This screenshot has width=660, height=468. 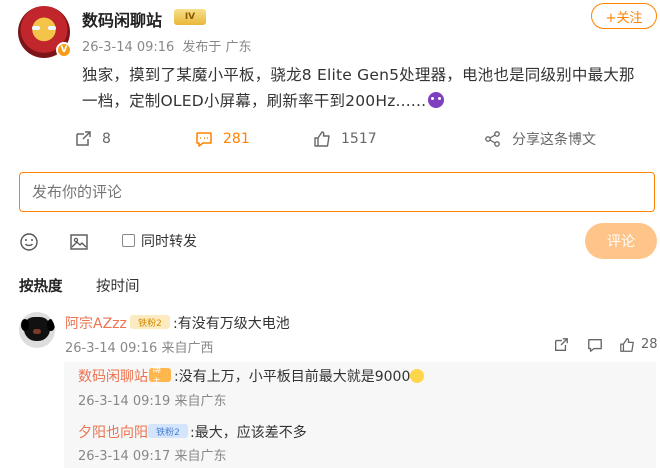 What do you see at coordinates (64, 50) in the screenshot?
I see `verified-icon: V` at bounding box center [64, 50].